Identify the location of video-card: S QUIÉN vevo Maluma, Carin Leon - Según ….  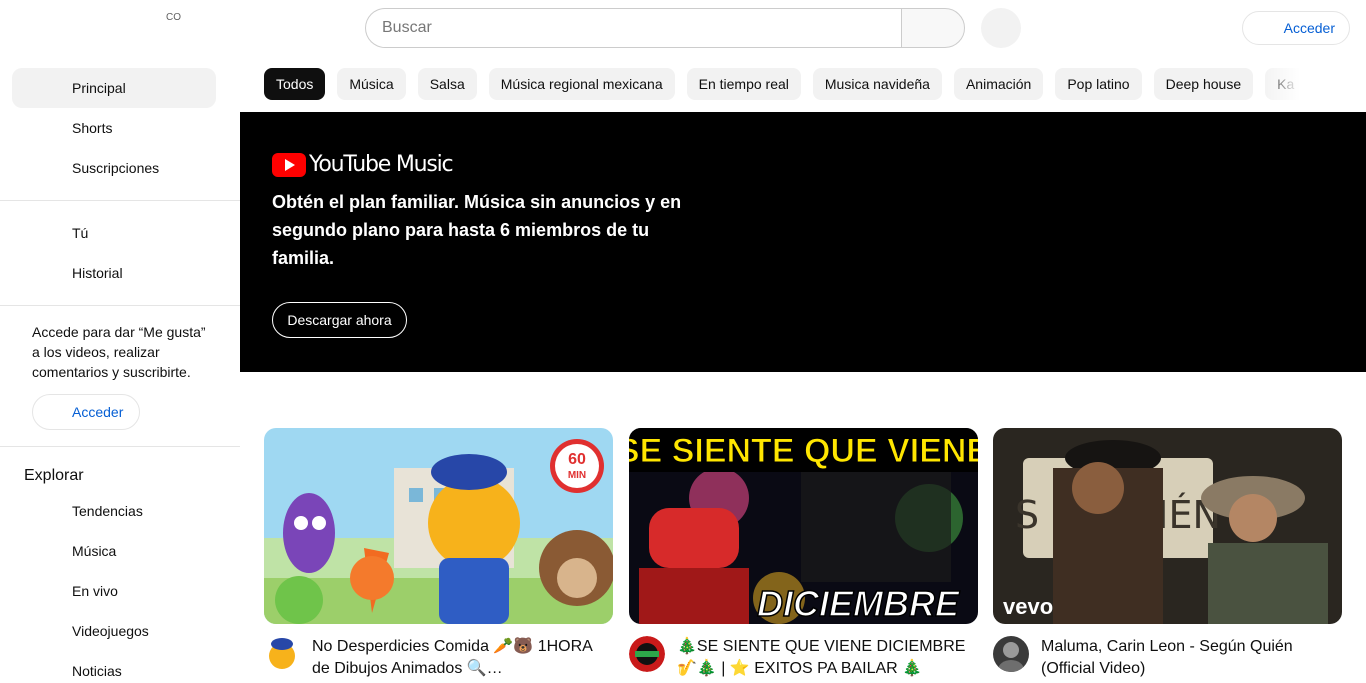
(1167, 555).